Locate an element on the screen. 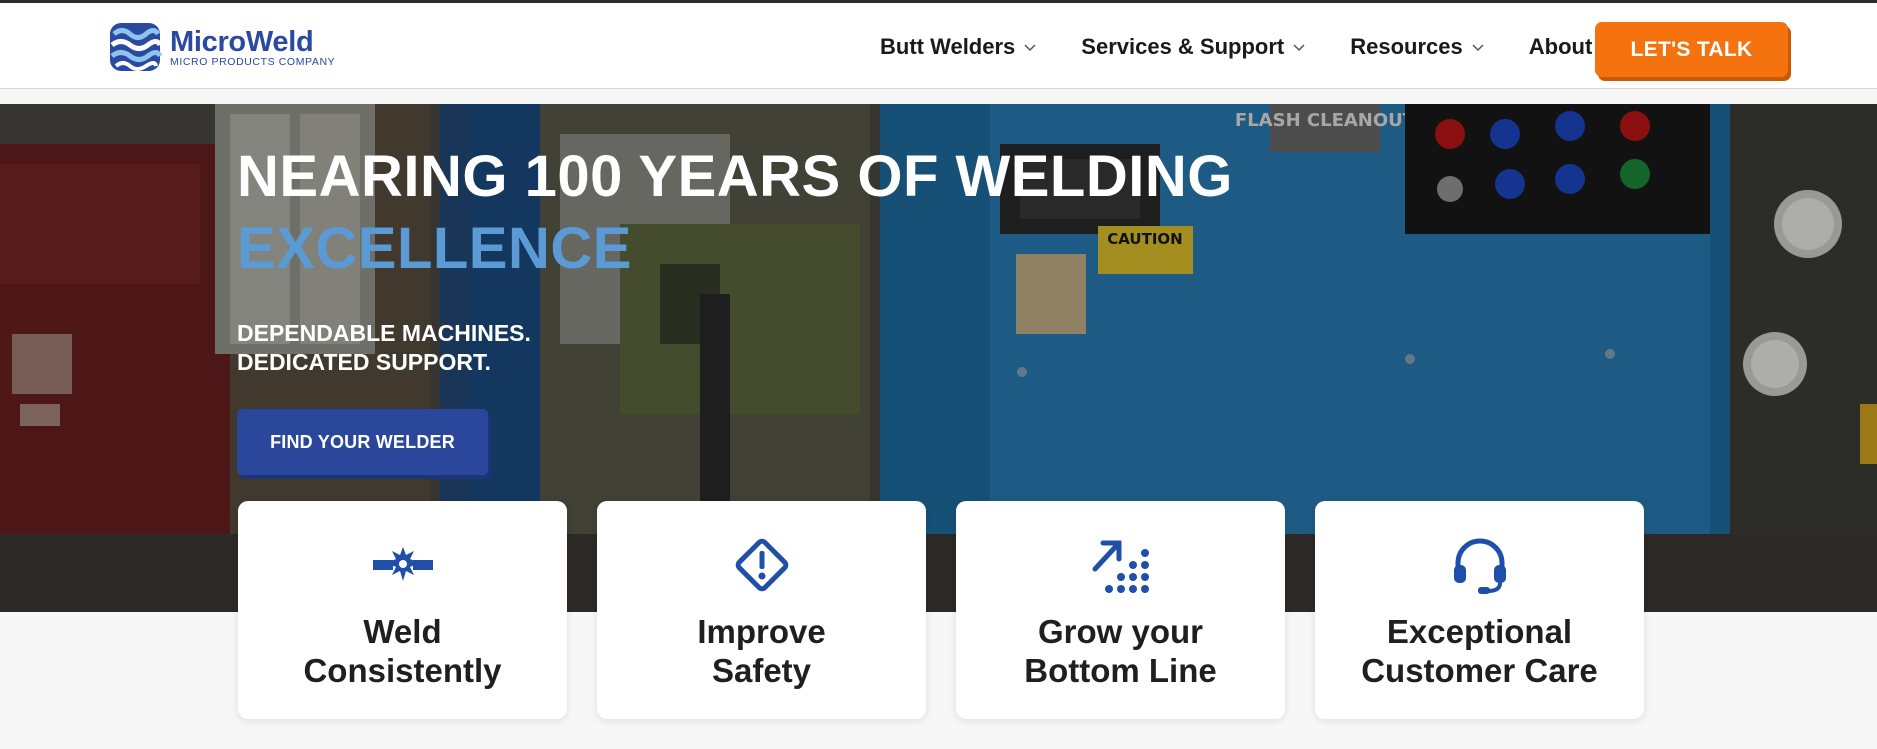 Image resolution: width=1877 pixels, height=749 pixels. feature-card-growth: Grow your Bottom Line is located at coordinates (1120, 610).